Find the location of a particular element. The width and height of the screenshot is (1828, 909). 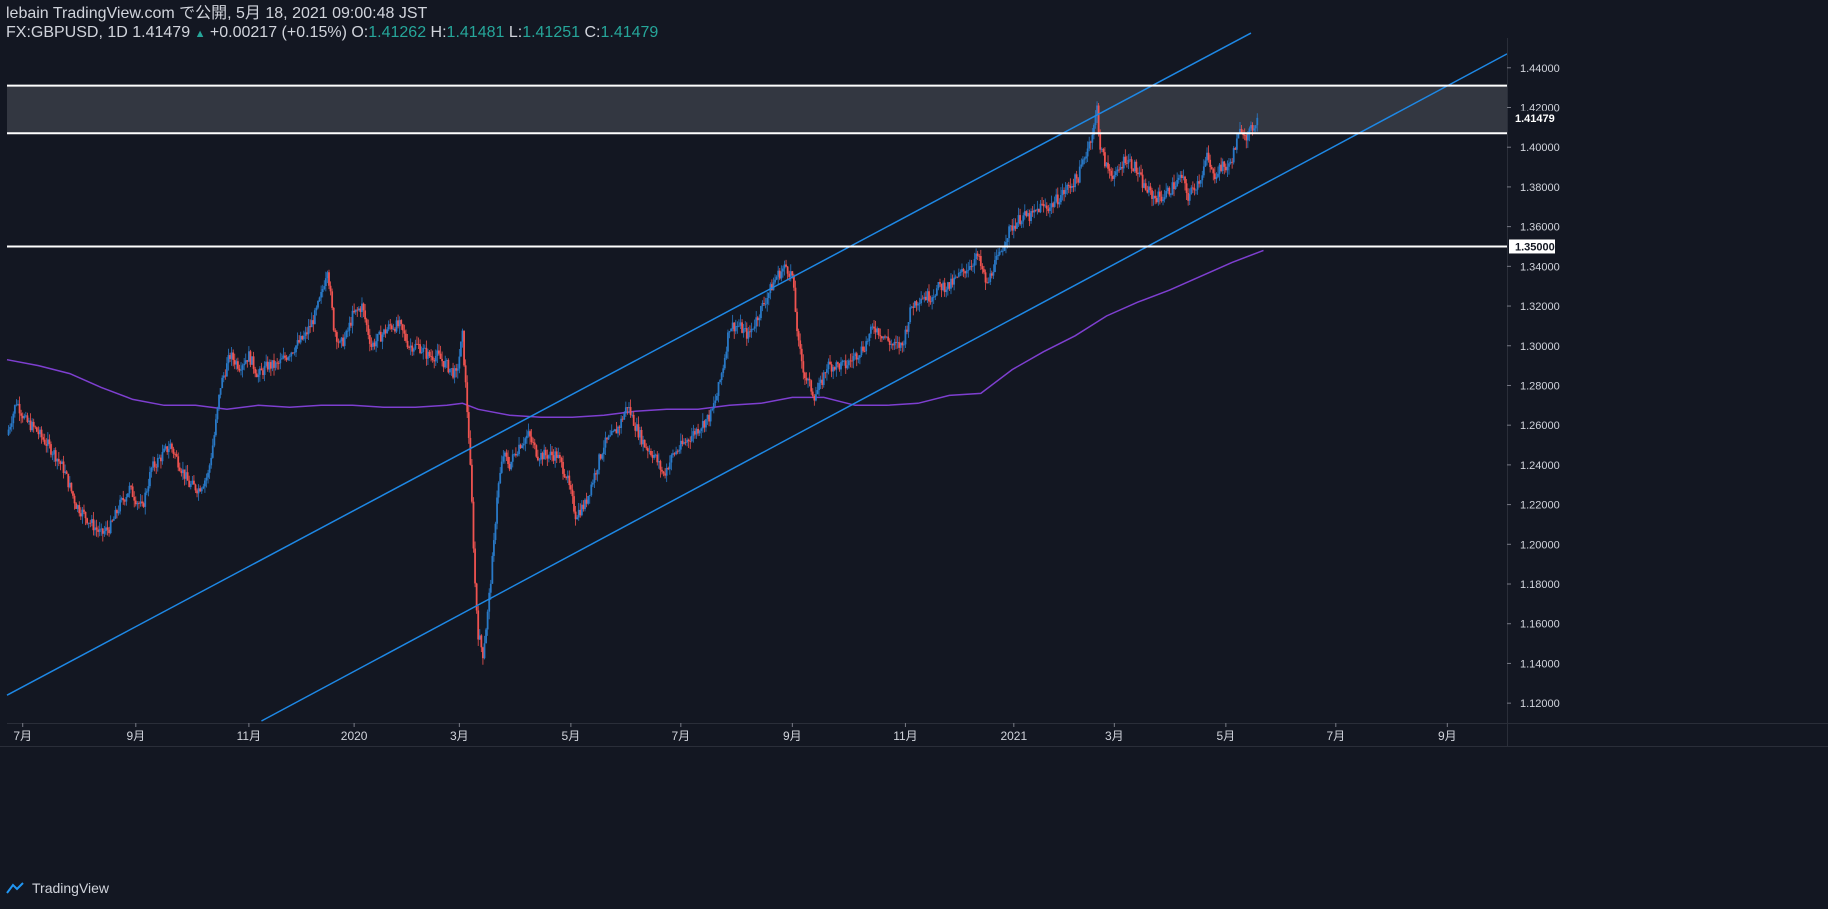

price-tick-label: 1.16000 is located at coordinates (1540, 625).